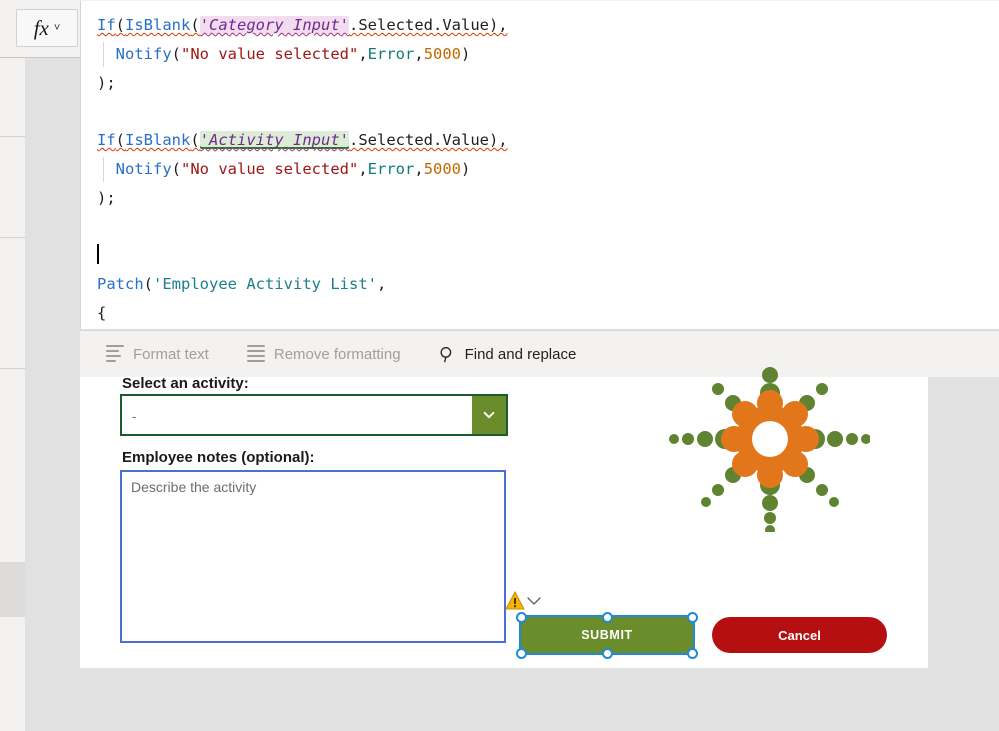 The image size is (999, 731). What do you see at coordinates (115, 354) in the screenshot?
I see `format-text-icon` at bounding box center [115, 354].